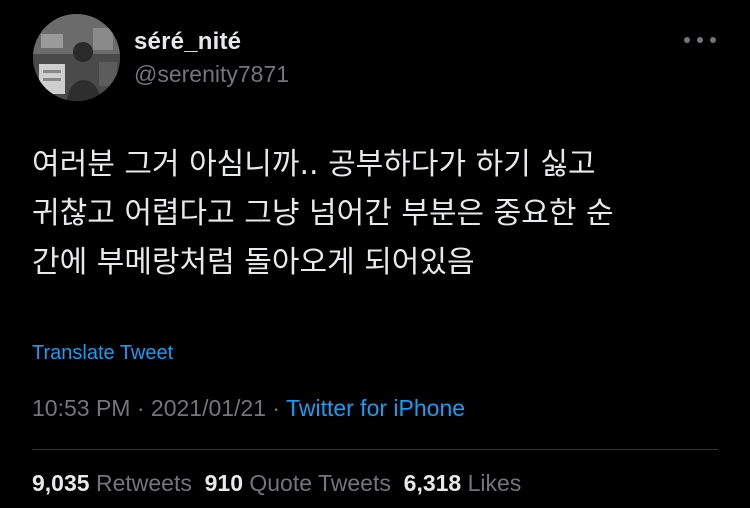 This screenshot has width=750, height=508. Describe the element at coordinates (494, 483) in the screenshot. I see `likes-label: Likes` at that location.